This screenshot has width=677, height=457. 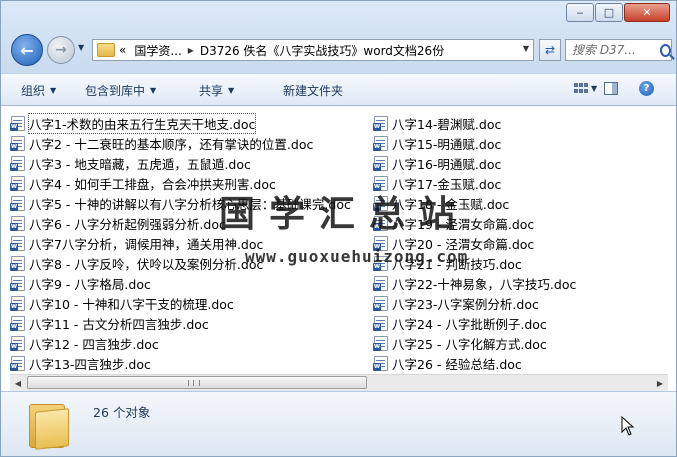 I want to click on caption-buttons: ‒ □ ✕, so click(x=617, y=12).